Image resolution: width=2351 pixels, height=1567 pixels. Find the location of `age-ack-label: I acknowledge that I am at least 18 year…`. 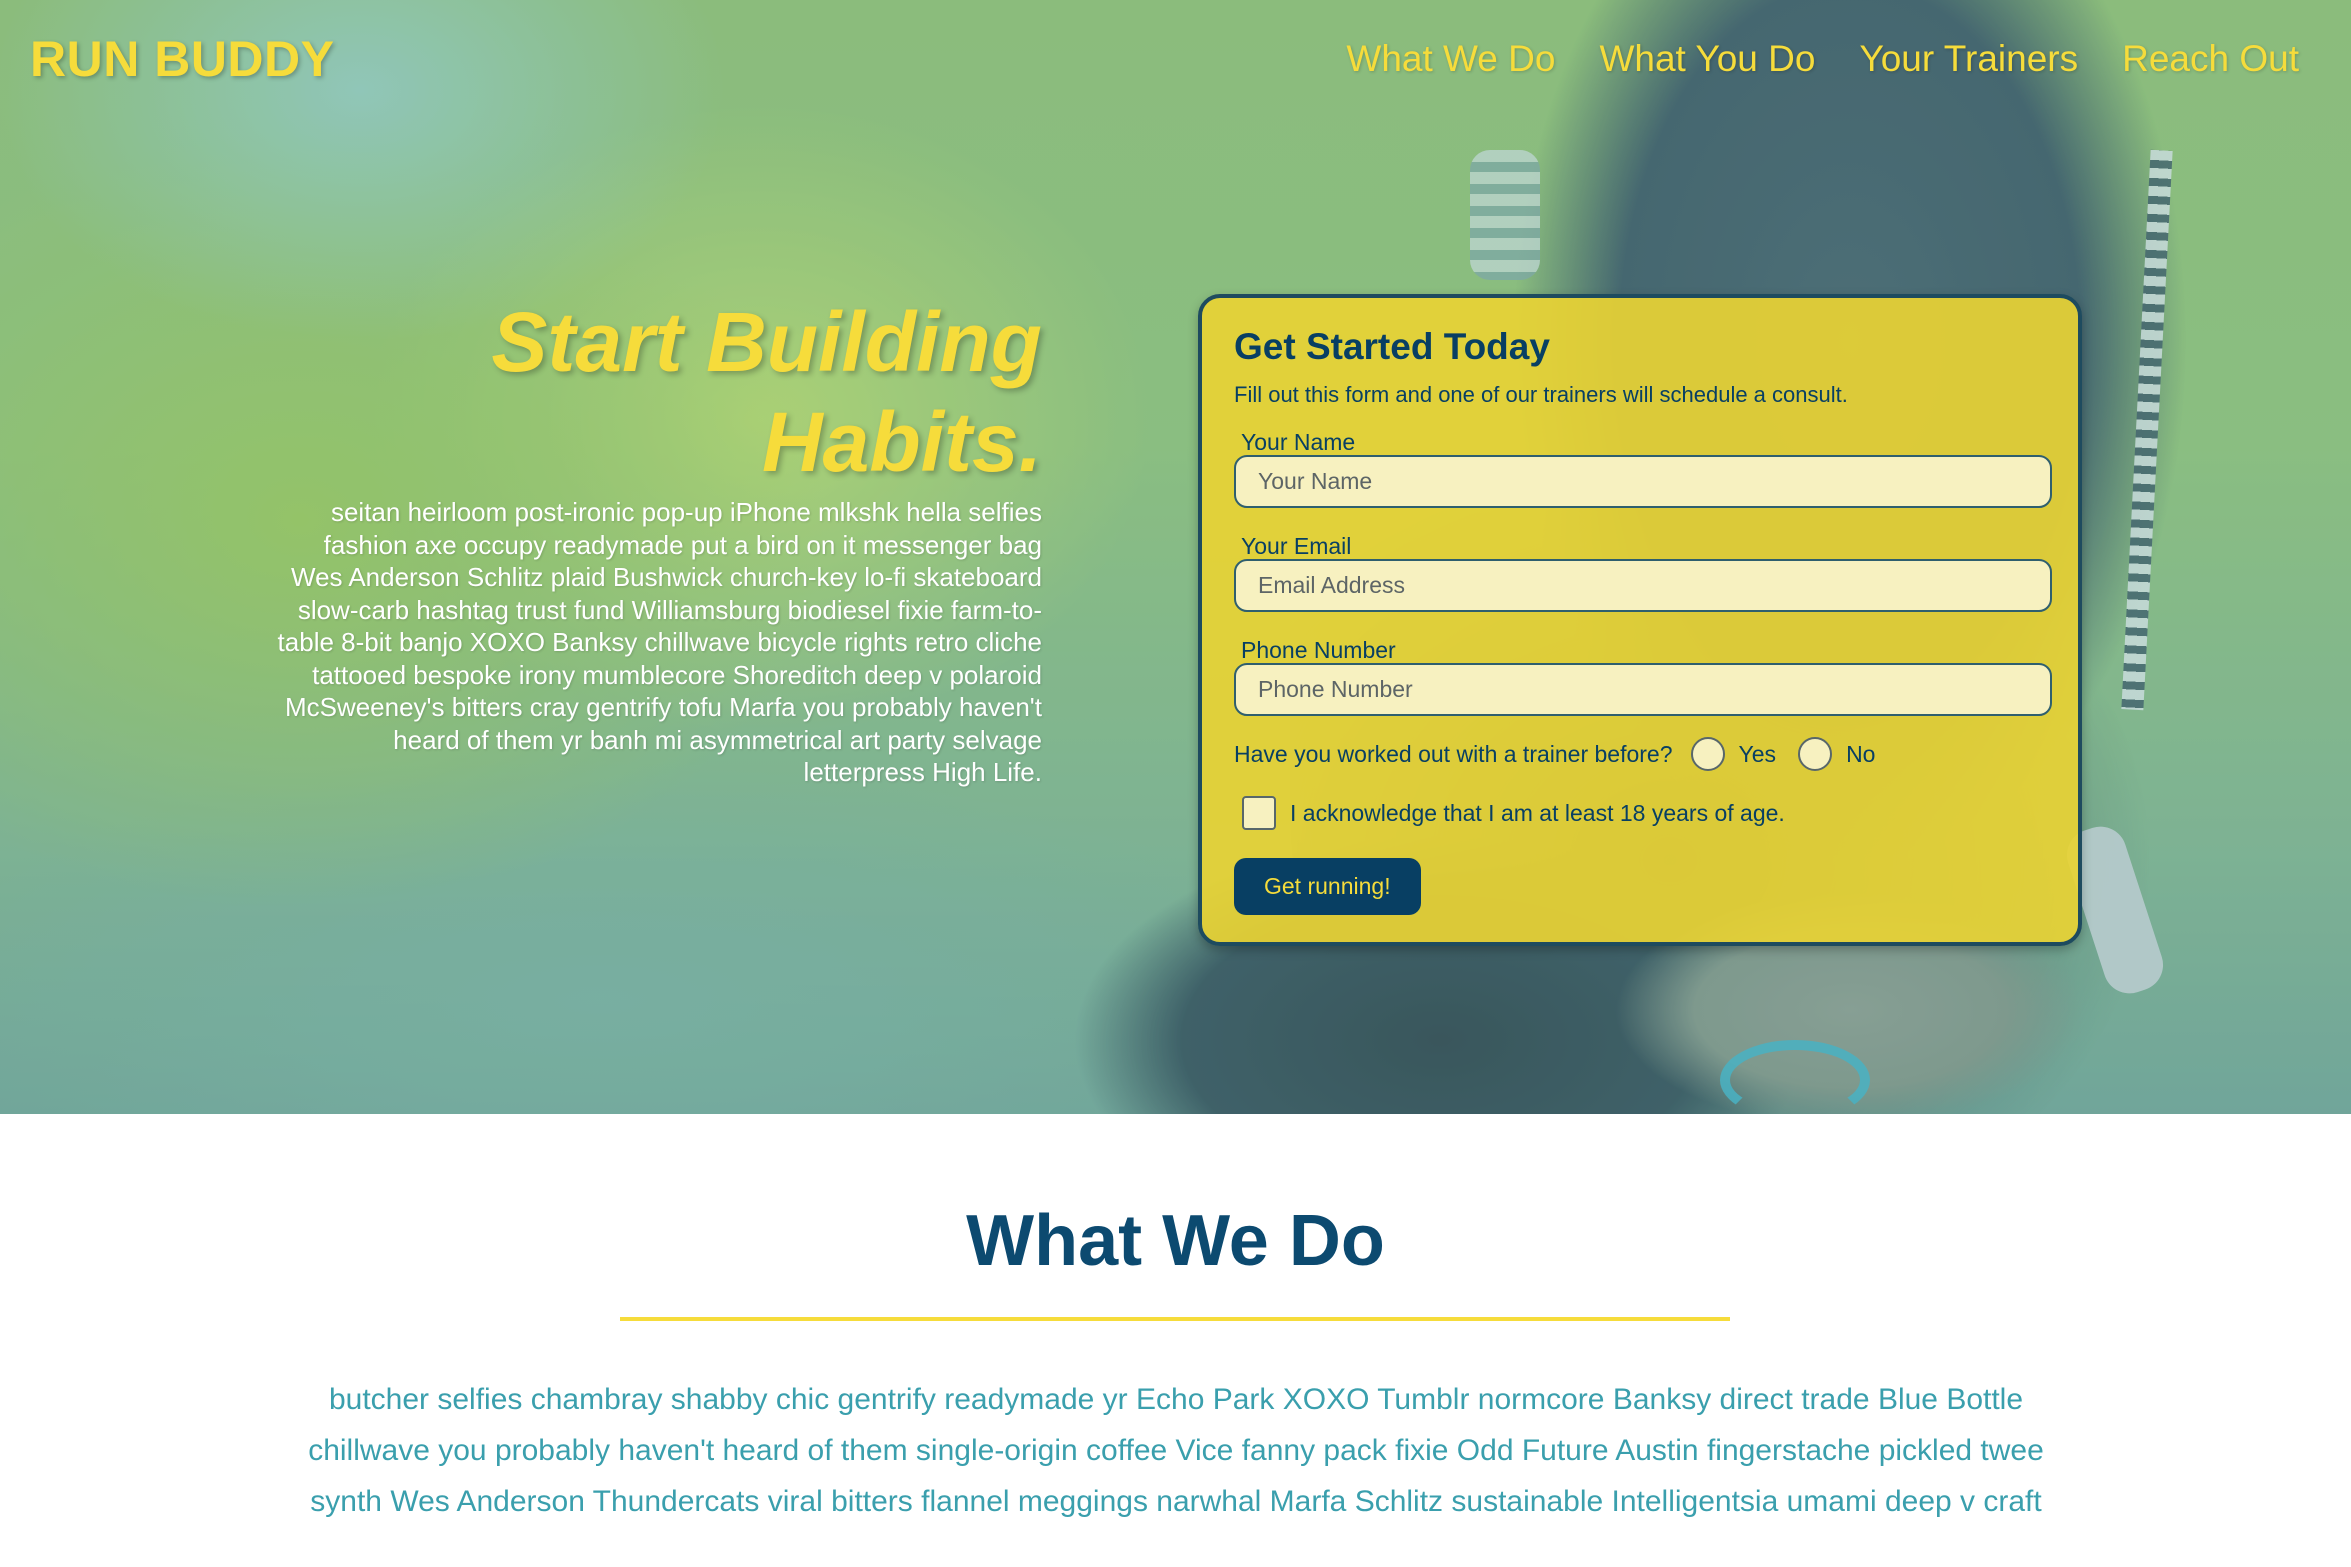

age-ack-label: I acknowledge that I am at least 18 year… is located at coordinates (1537, 812).